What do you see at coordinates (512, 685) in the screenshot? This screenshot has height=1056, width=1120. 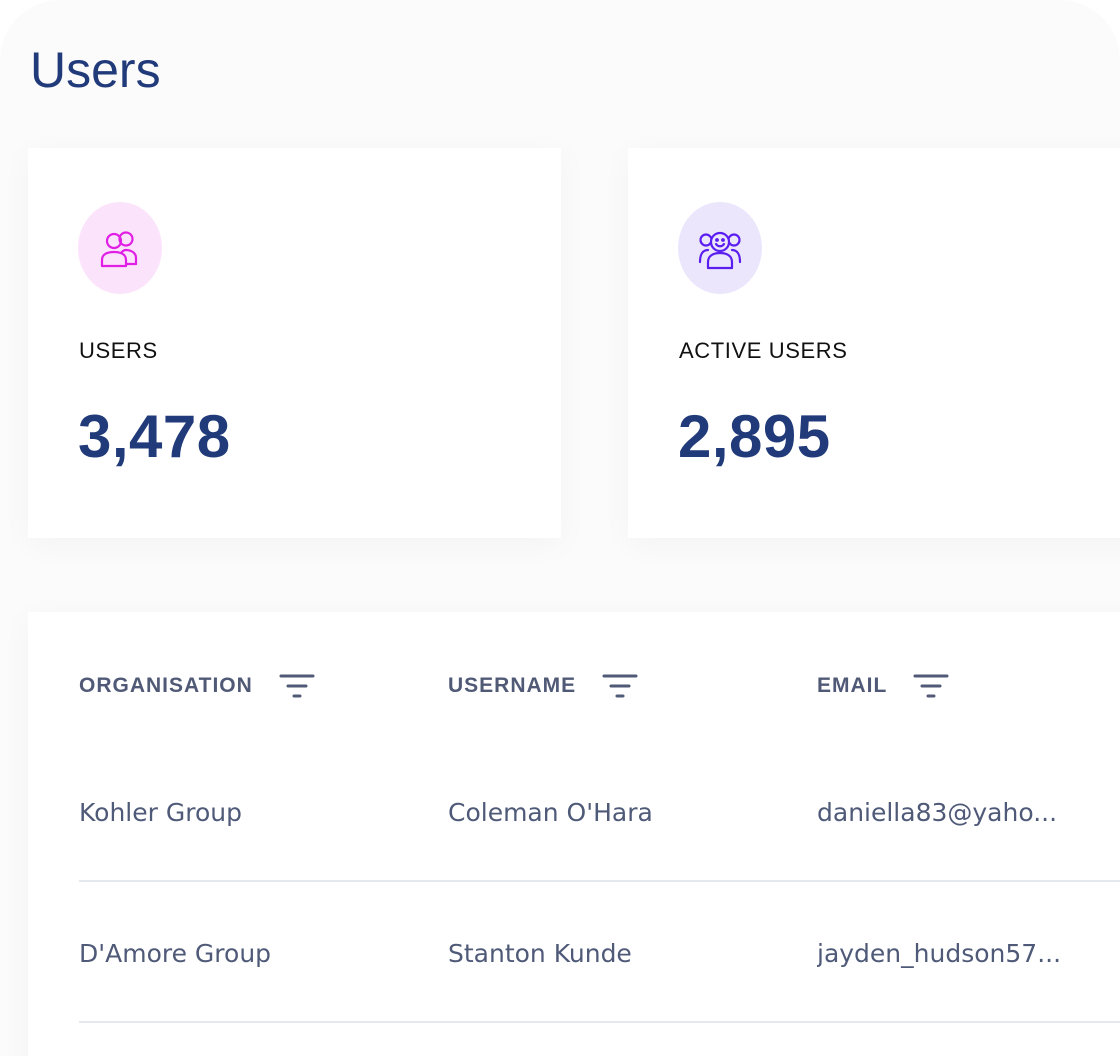 I see `column-header-label: USERNAME` at bounding box center [512, 685].